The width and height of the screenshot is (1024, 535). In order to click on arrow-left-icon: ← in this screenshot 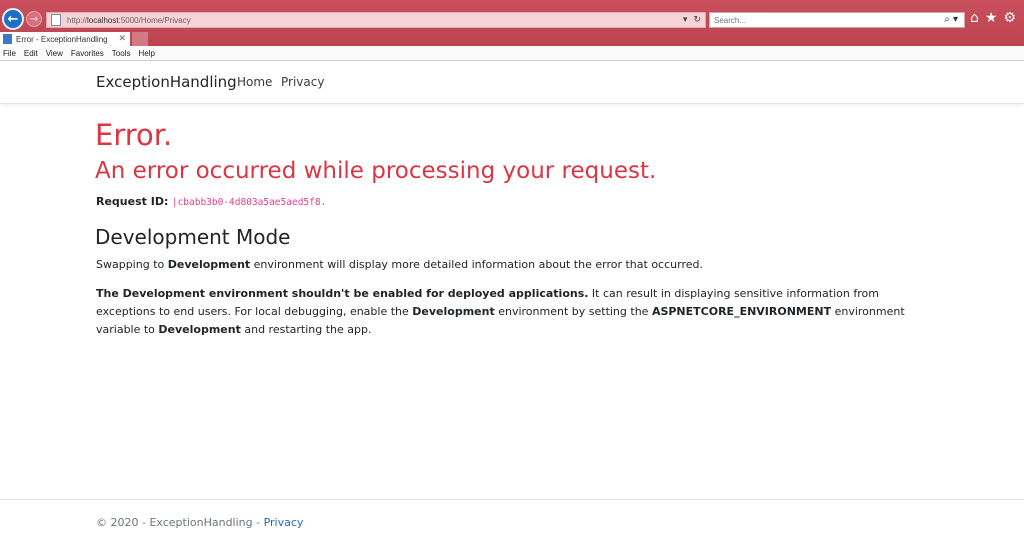, I will do `click(13, 19)`.